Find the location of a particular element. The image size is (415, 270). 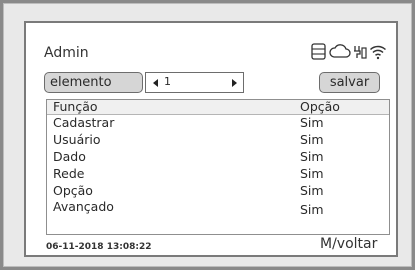

row-function: Cadastrar is located at coordinates (84, 122).